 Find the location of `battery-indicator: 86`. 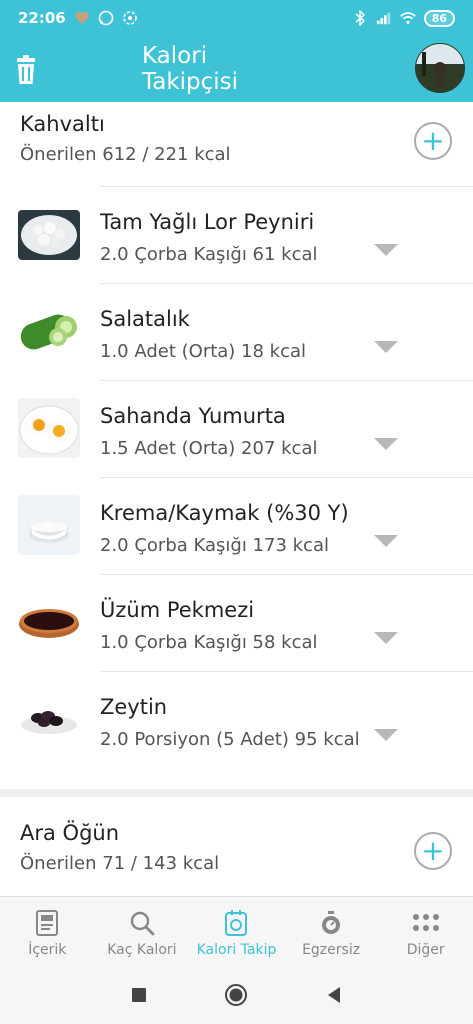

battery-indicator: 86 is located at coordinates (439, 18).